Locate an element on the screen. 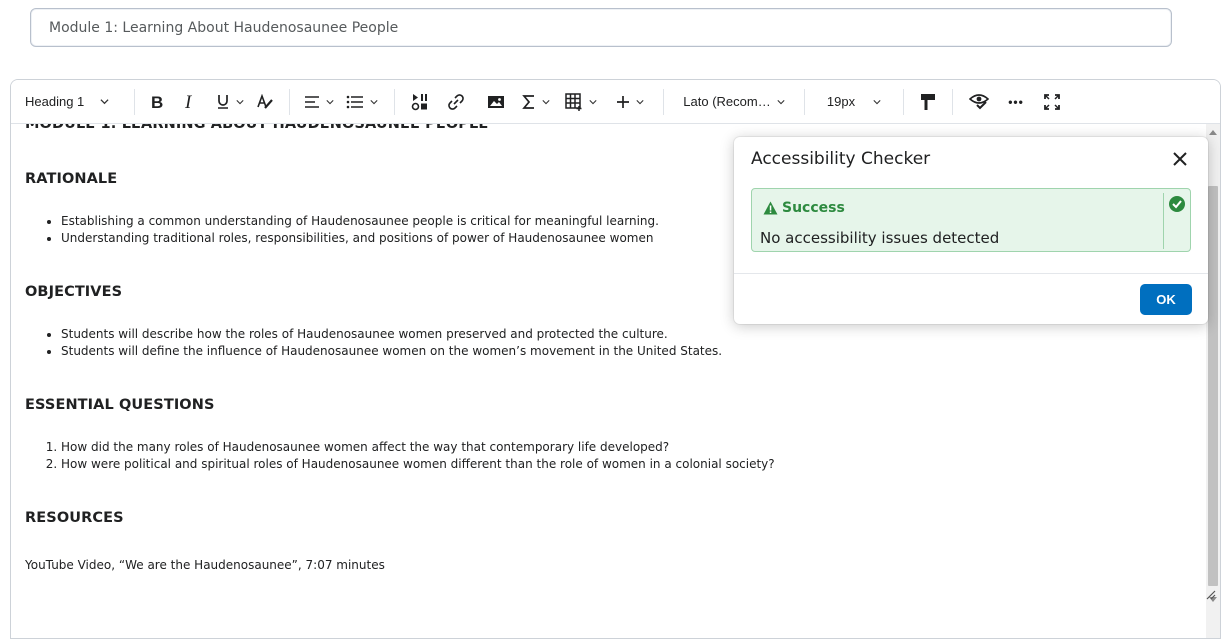 The height and width of the screenshot is (639, 1221). equation-dropdown is located at coordinates (536, 102).